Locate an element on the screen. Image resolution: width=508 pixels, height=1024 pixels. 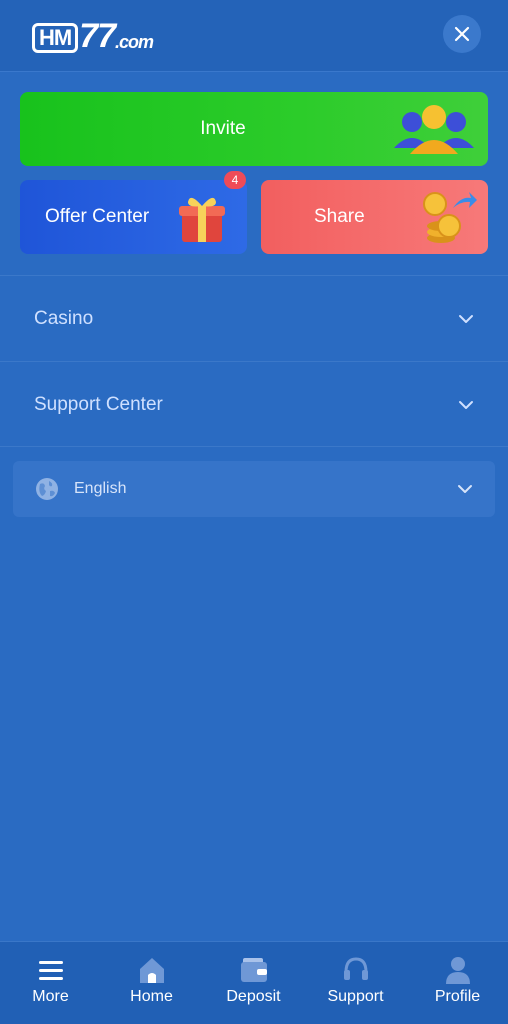
nav-home: Home is located at coordinates (151, 983).